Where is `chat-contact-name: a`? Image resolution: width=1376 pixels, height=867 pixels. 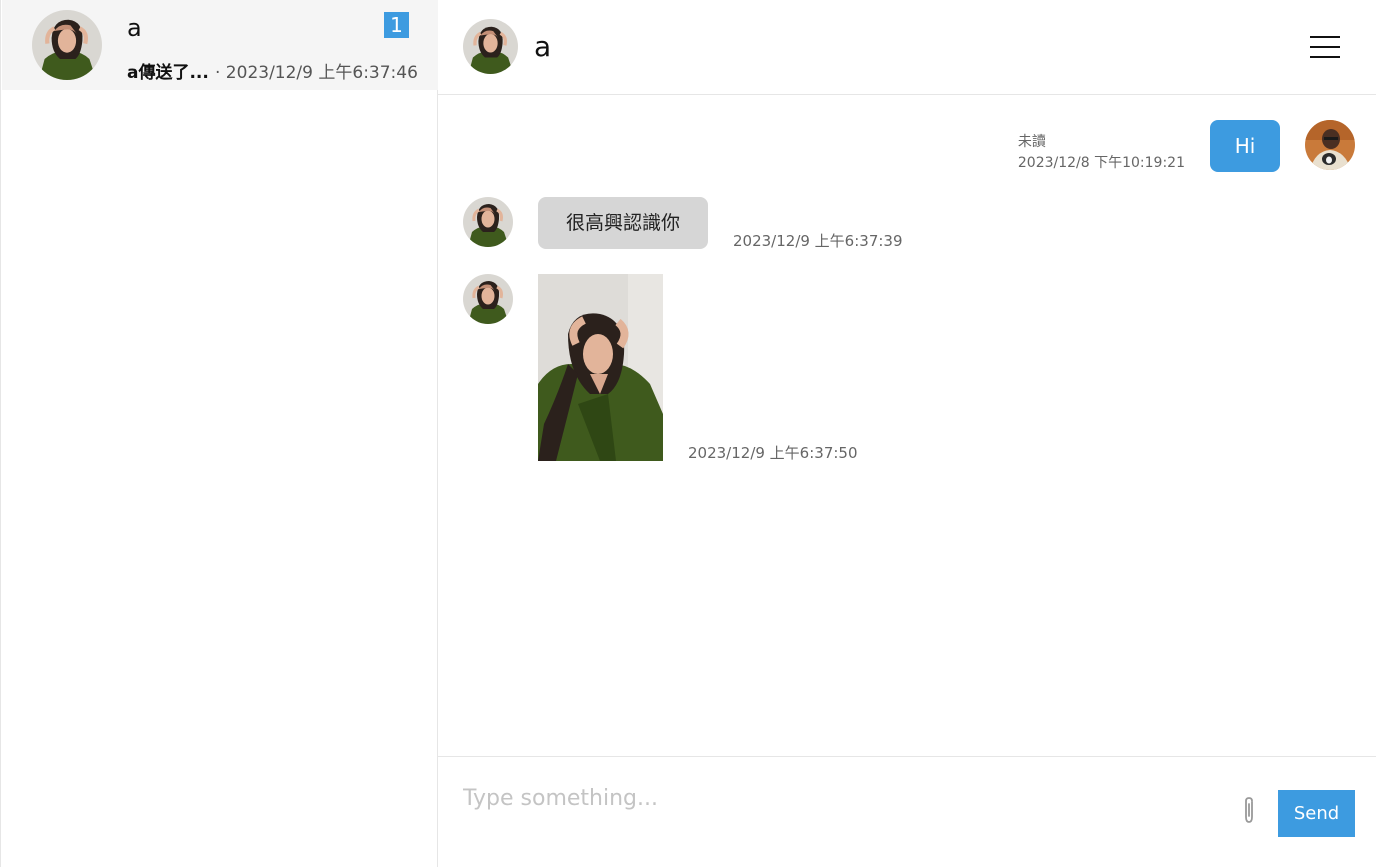
chat-contact-name: a is located at coordinates (543, 46).